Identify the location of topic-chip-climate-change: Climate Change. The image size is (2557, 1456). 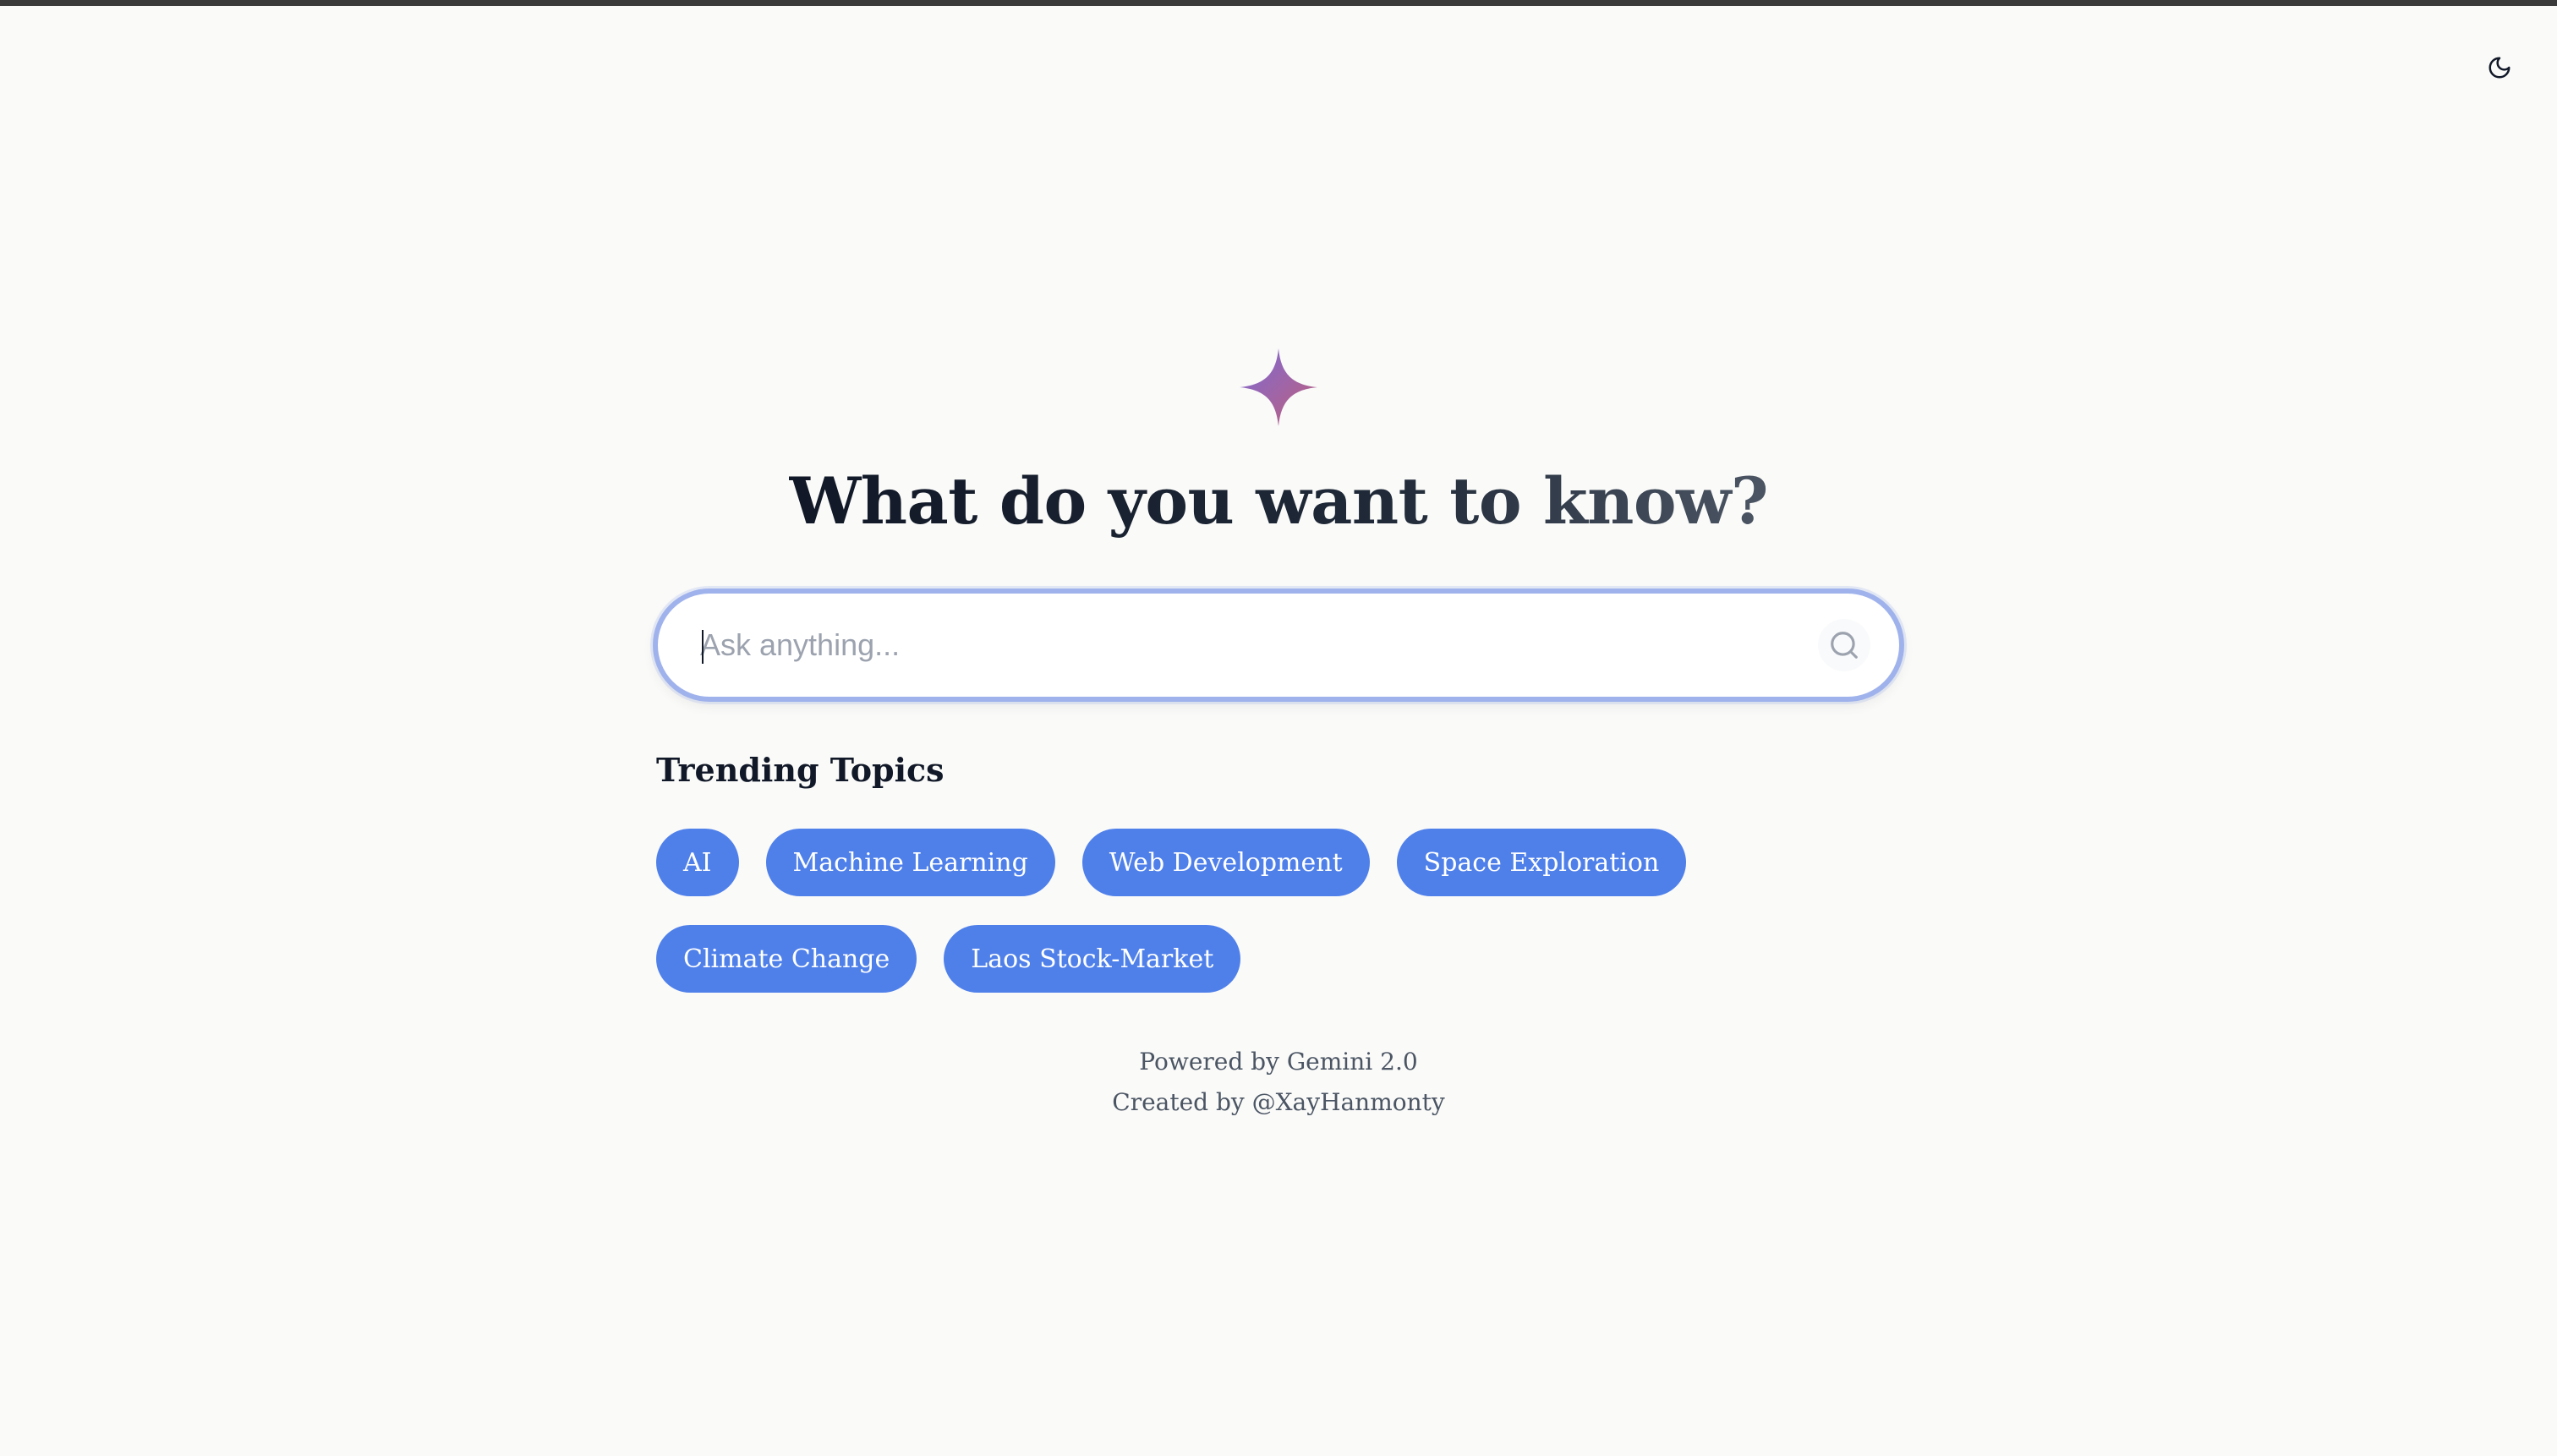
(786, 959).